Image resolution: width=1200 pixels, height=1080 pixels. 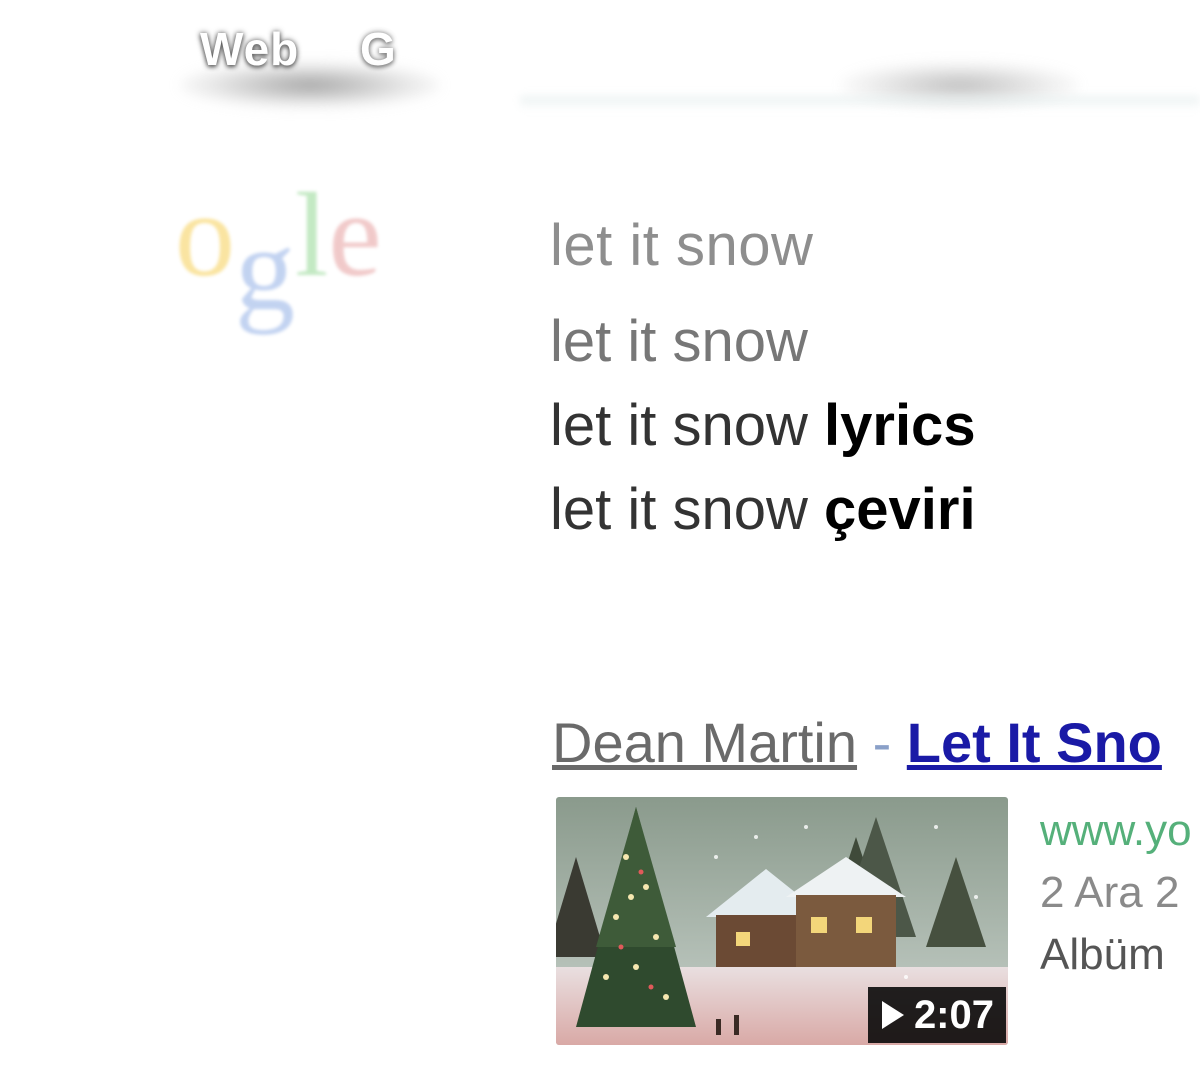 What do you see at coordinates (205, 234) in the screenshot?
I see `logo-letter: o` at bounding box center [205, 234].